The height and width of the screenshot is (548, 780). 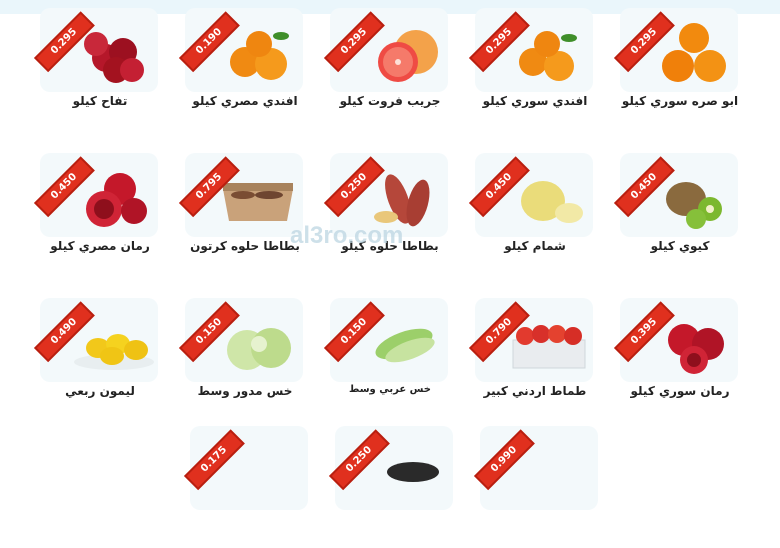 I want to click on product-card-egyptian-tangerine: 0.190 افندي مصري كيلو, so click(x=245, y=65).